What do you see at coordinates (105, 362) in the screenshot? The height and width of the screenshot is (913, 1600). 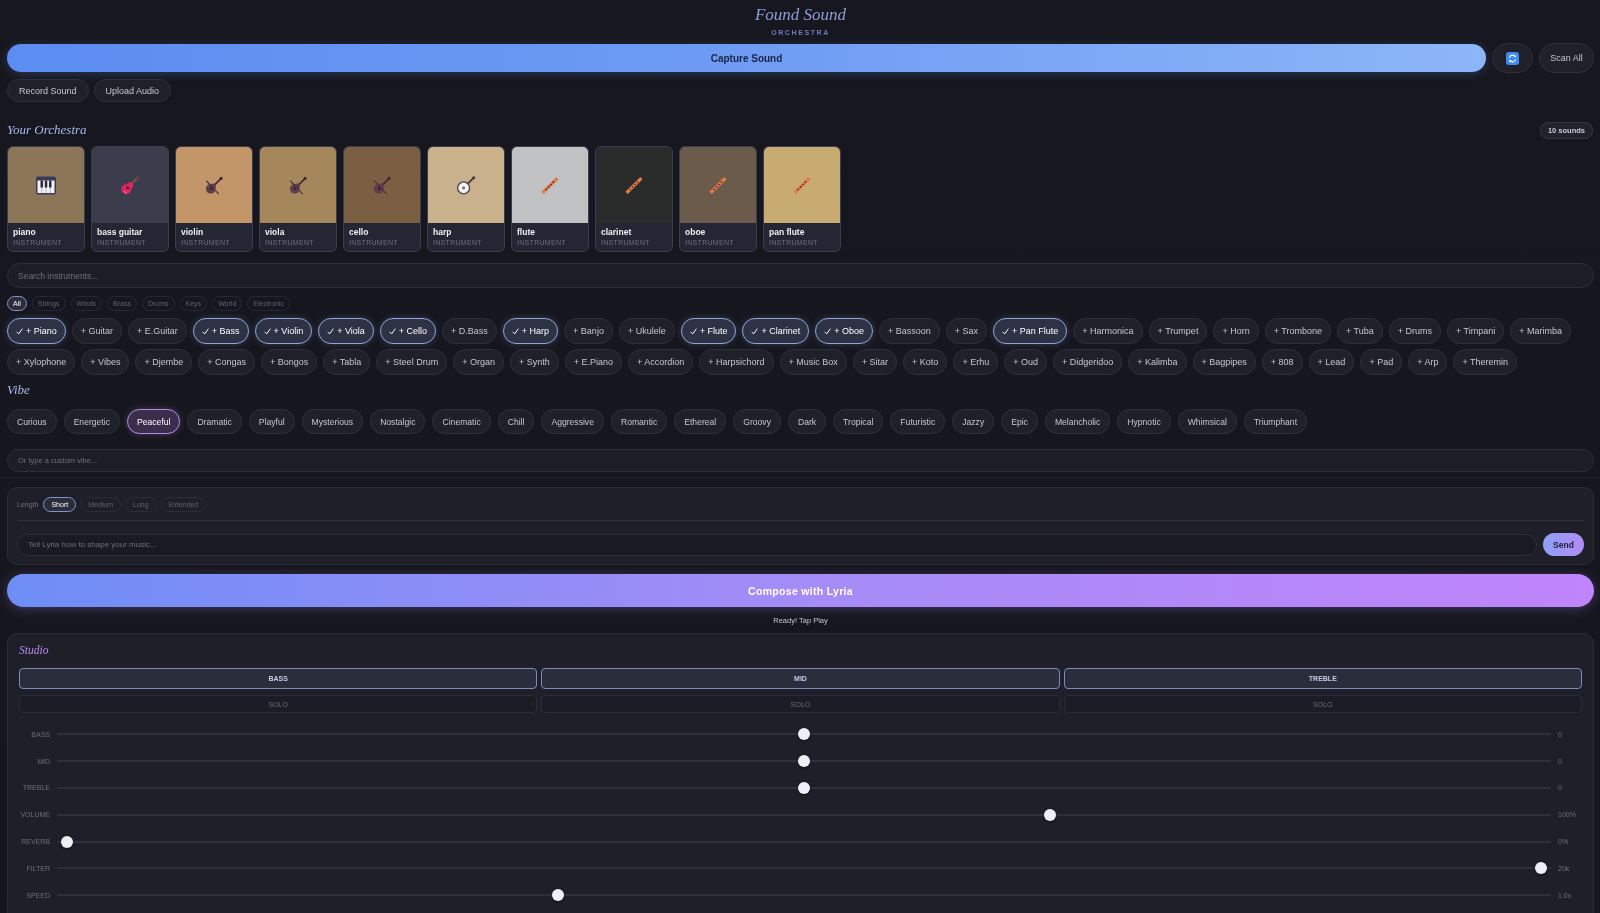 I see `instrument-chip: + Vibes` at bounding box center [105, 362].